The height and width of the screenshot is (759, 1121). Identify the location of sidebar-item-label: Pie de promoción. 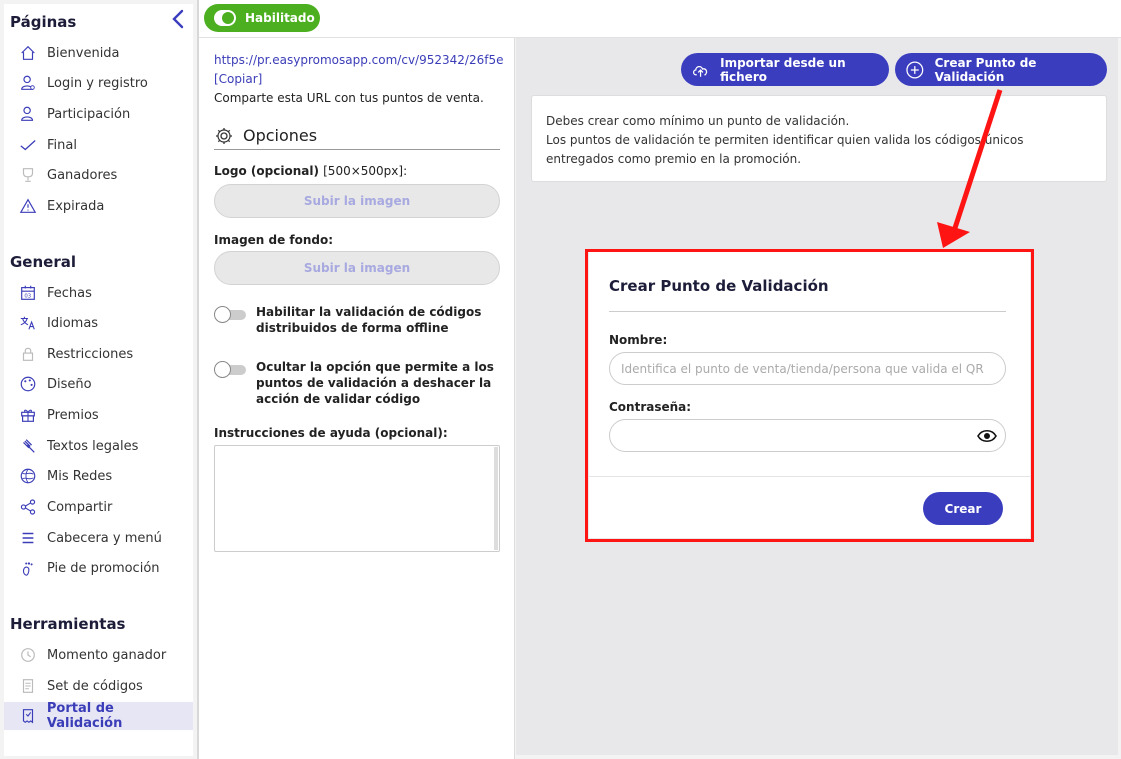
(103, 568).